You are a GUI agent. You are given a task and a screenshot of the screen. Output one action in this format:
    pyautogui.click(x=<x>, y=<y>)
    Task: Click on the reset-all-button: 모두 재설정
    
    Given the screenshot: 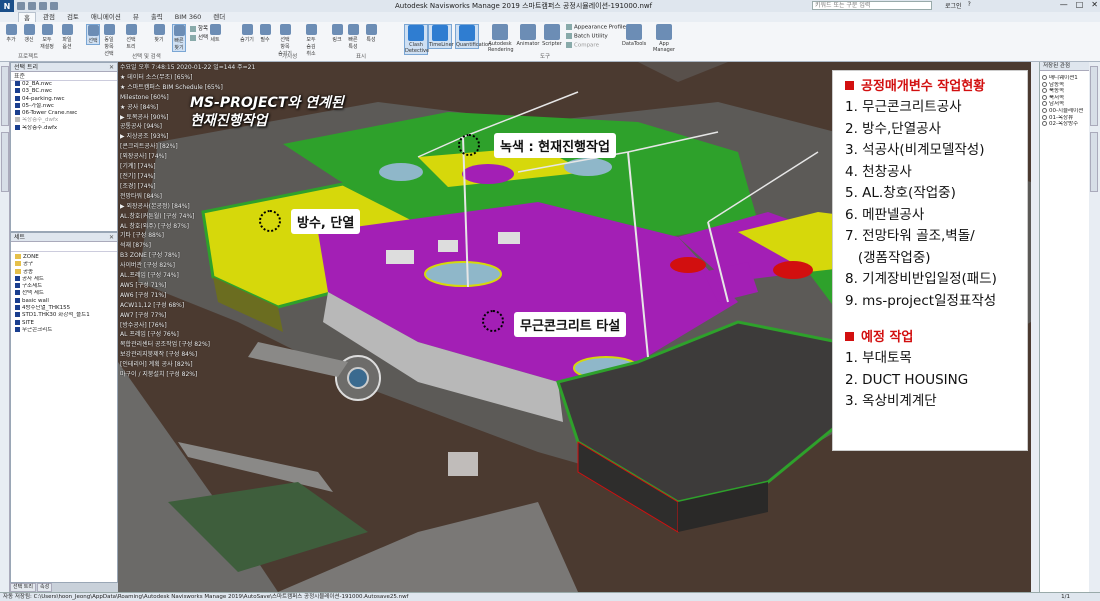 What is the action you would take?
    pyautogui.click(x=47, y=37)
    